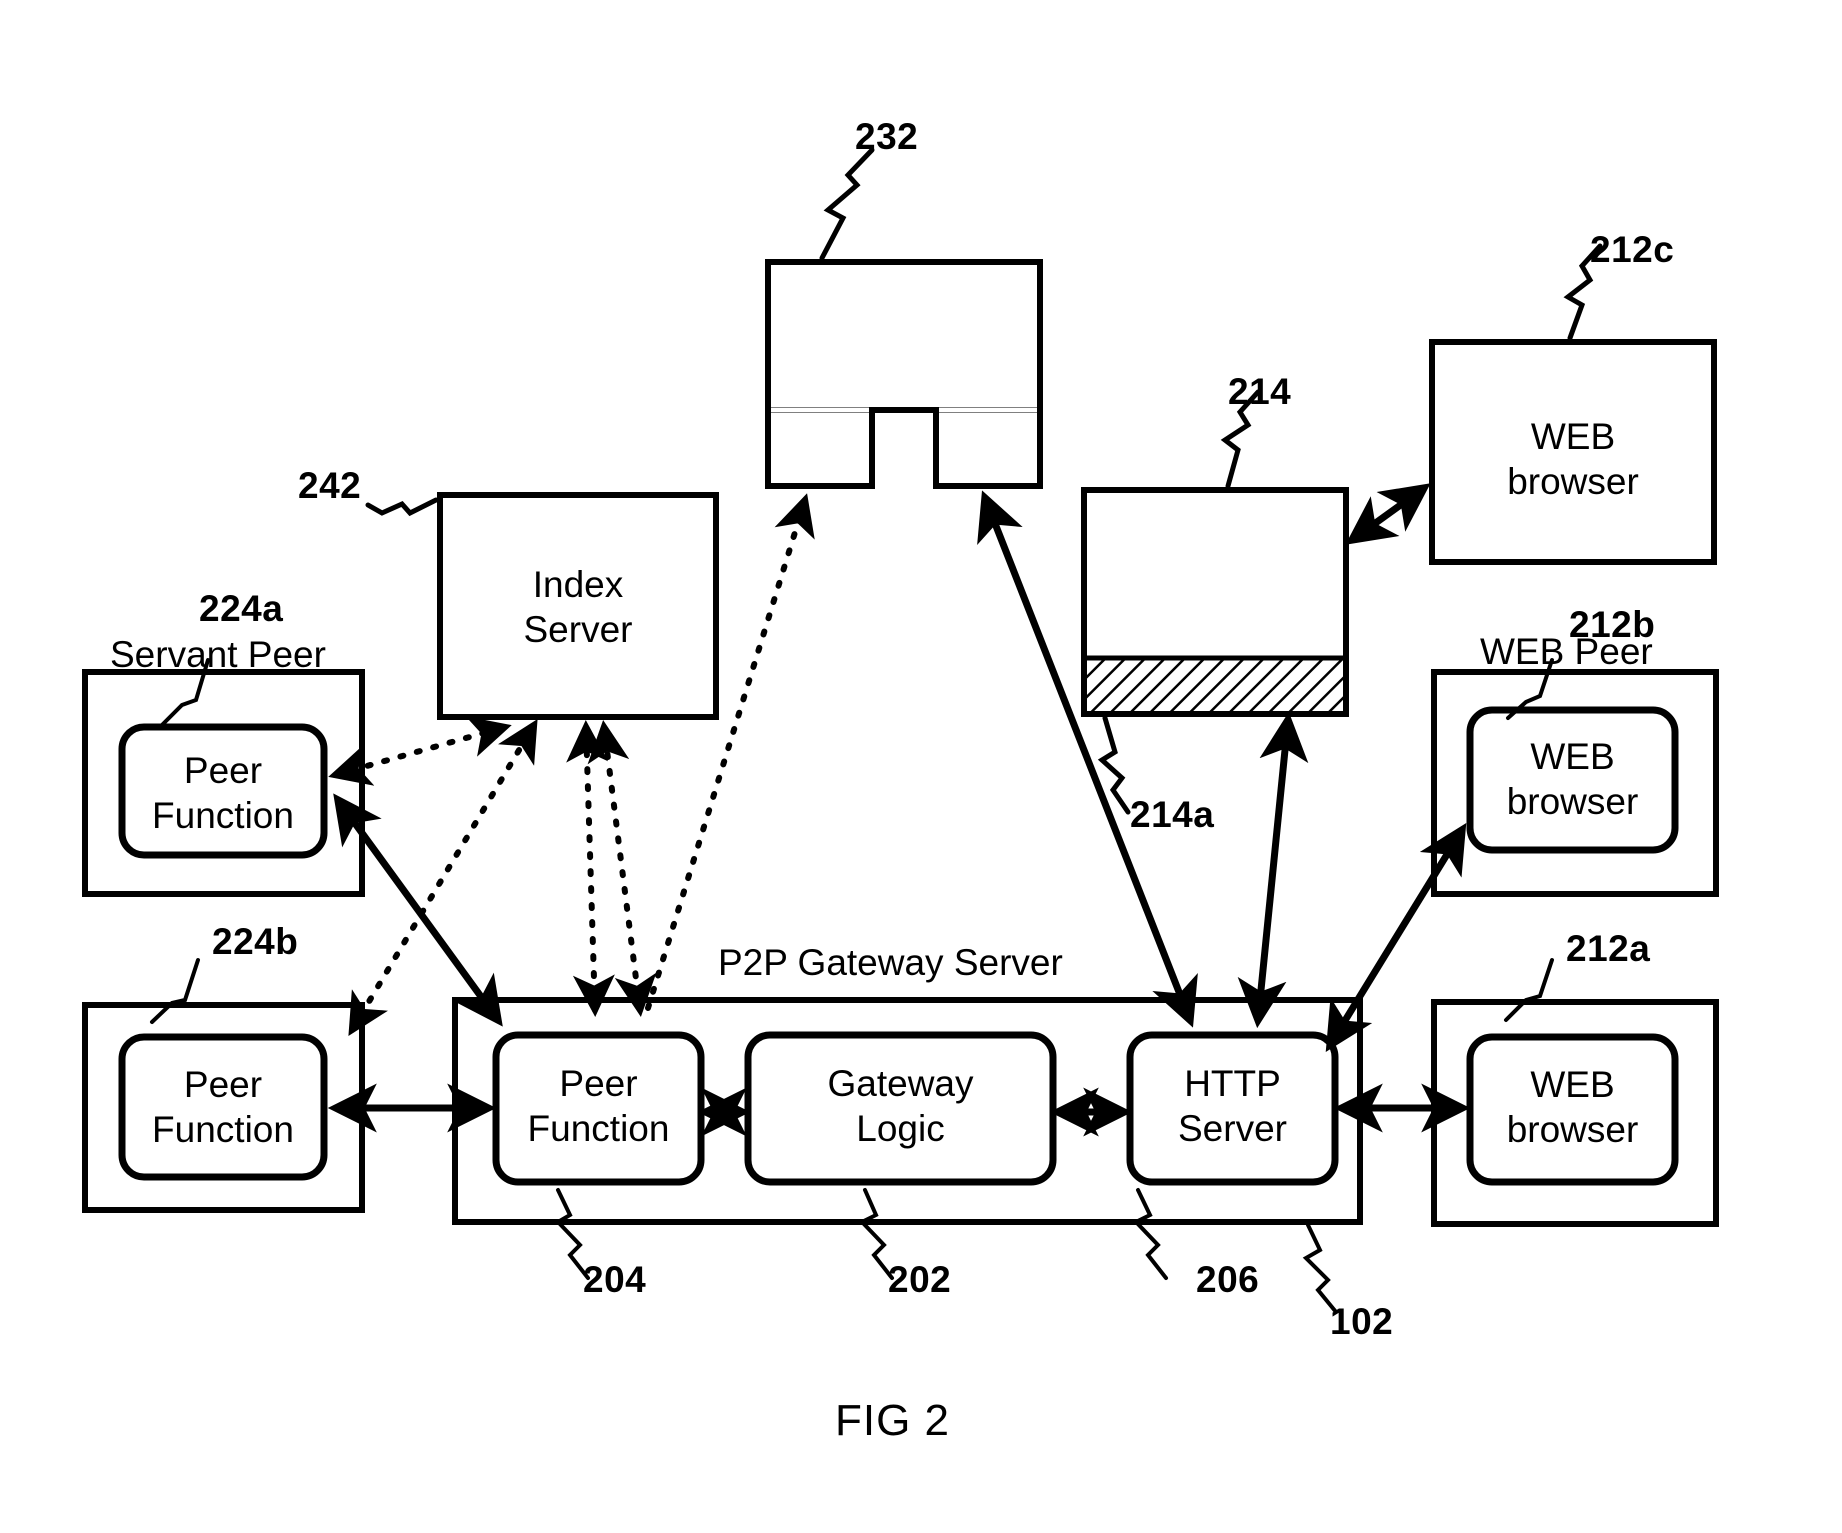  Describe the element at coordinates (893, 1420) in the screenshot. I see `figure-caption: FIG 2` at that location.